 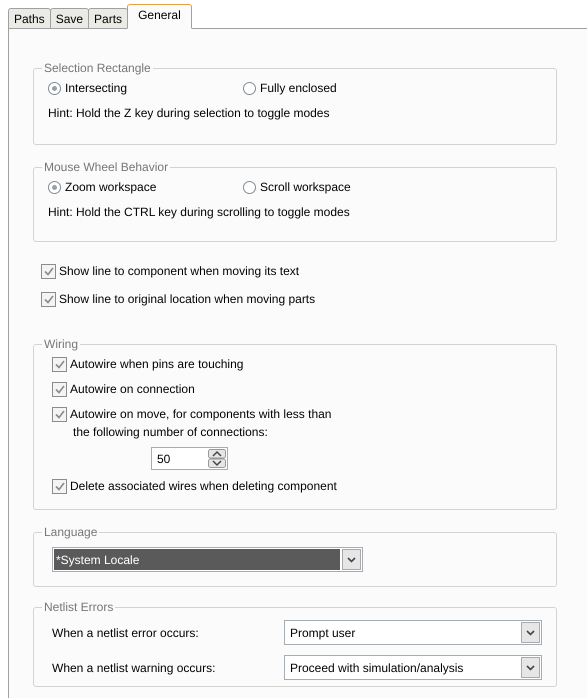 I want to click on dropdown: Proceed with simulation/analysis, so click(x=413, y=667).